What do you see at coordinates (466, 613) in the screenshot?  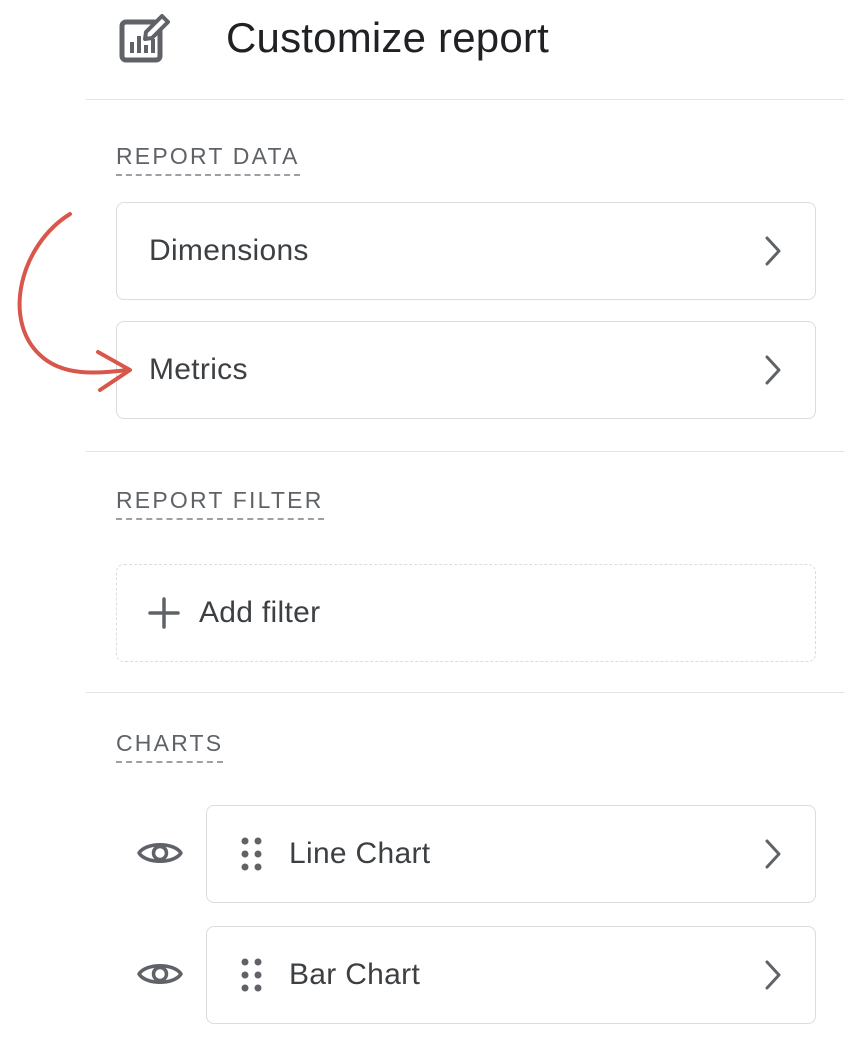 I see `add-filter-button: Add filter` at bounding box center [466, 613].